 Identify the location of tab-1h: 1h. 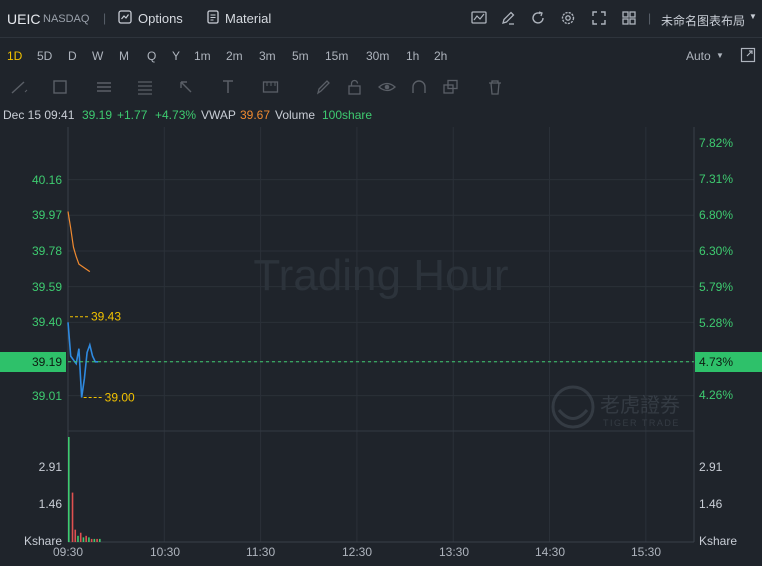
(412, 56).